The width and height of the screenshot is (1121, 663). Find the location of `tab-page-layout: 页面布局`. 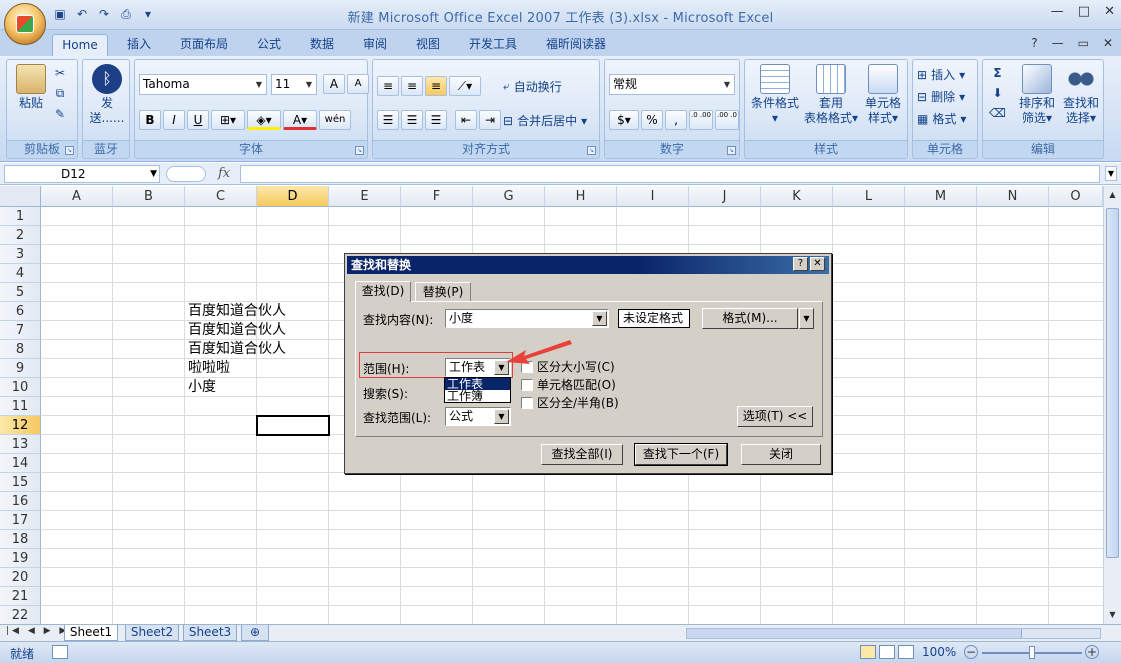

tab-page-layout: 页面布局 is located at coordinates (204, 45).